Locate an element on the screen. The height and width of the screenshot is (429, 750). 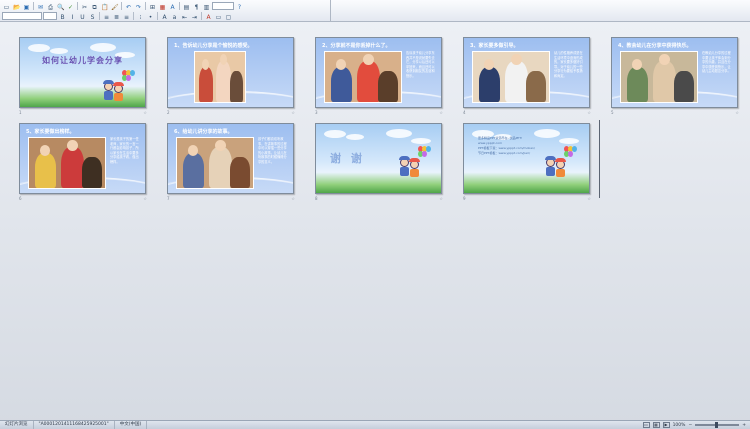
decrease-font-icon: a is located at coordinates (174, 16).